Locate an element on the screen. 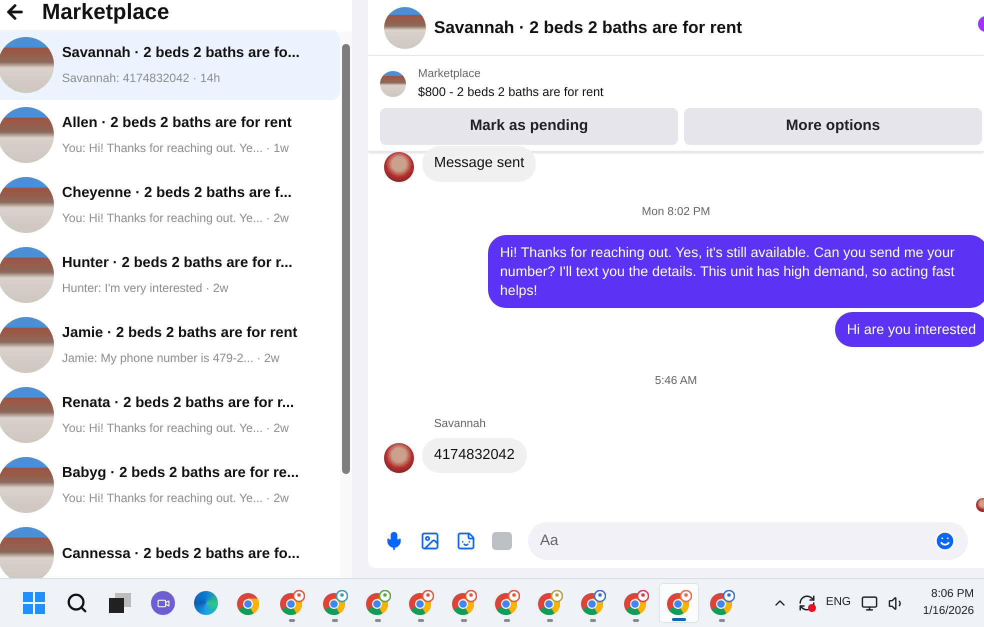 This screenshot has width=984, height=627. listing-source: Marketplace is located at coordinates (450, 74).